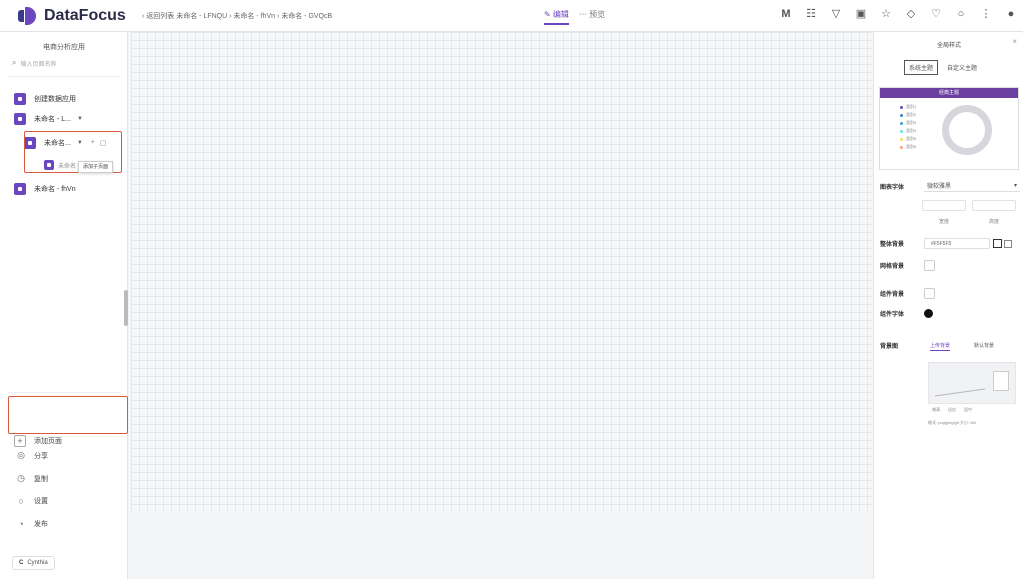 Image resolution: width=1023 pixels, height=579 pixels. Describe the element at coordinates (786, 14) in the screenshot. I see `widget-icon: M` at that location.